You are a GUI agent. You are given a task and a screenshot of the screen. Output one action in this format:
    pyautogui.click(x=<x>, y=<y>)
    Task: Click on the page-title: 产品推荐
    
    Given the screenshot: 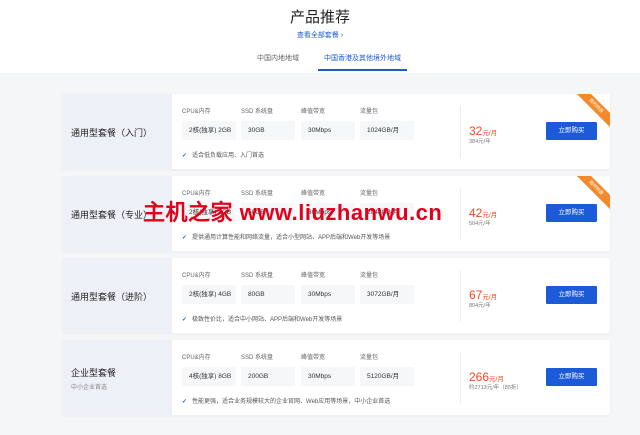 What is the action you would take?
    pyautogui.click(x=319, y=17)
    